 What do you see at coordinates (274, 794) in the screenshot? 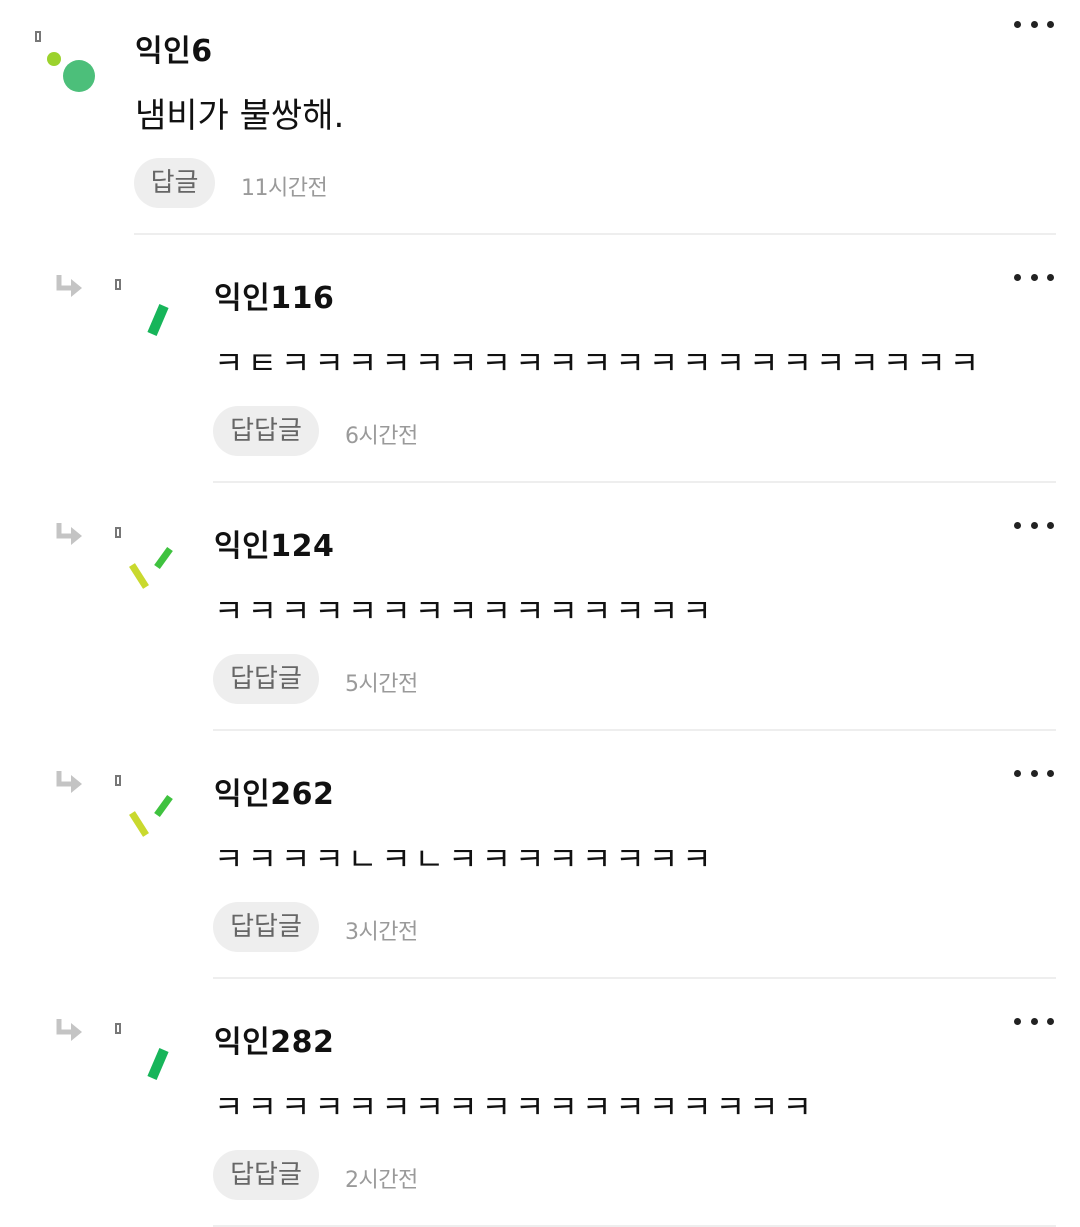
I see `comment-nickname: 익인262` at bounding box center [274, 794].